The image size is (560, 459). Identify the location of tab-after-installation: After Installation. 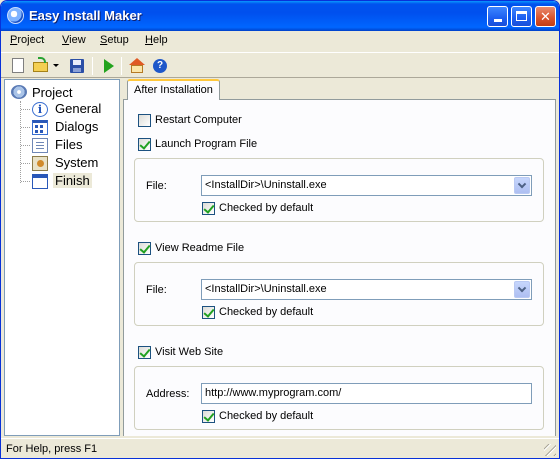
(173, 89).